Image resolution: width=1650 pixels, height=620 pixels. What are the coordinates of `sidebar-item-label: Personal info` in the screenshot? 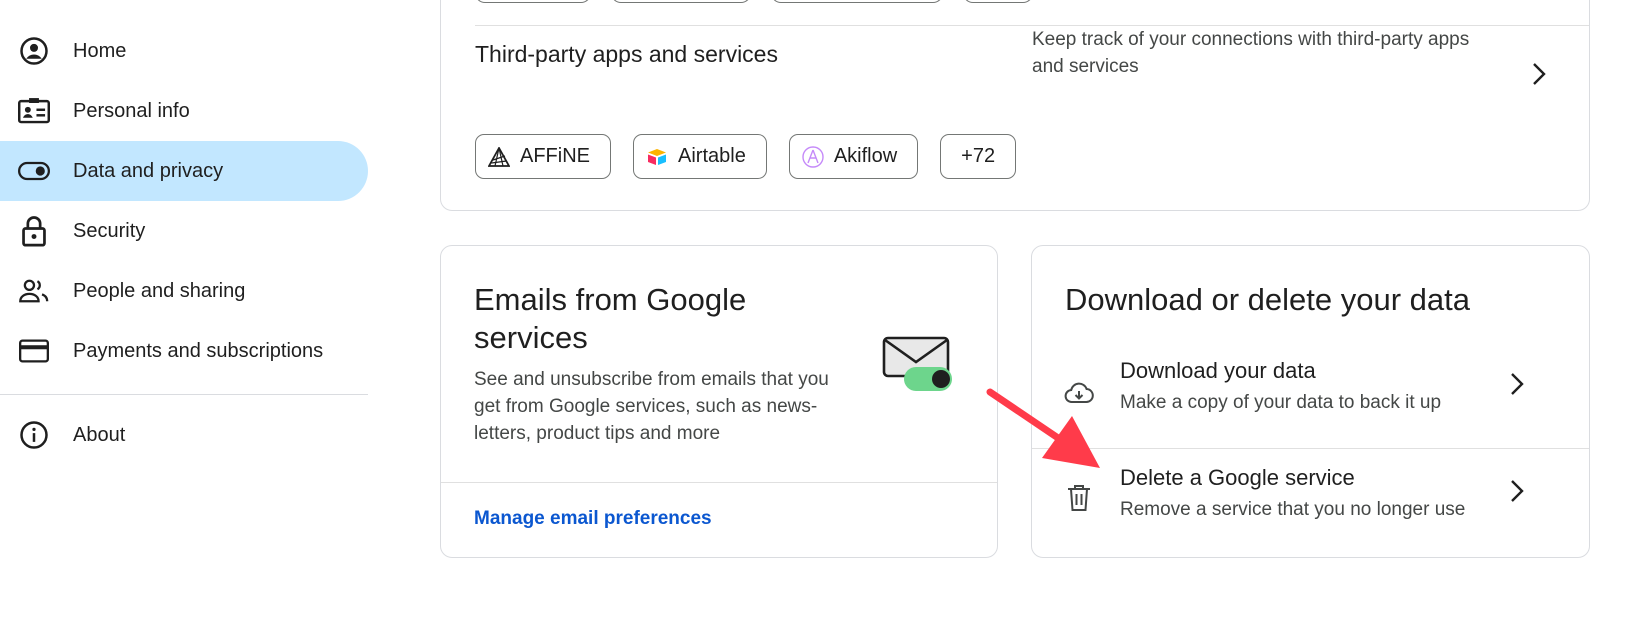 It's located at (131, 110).